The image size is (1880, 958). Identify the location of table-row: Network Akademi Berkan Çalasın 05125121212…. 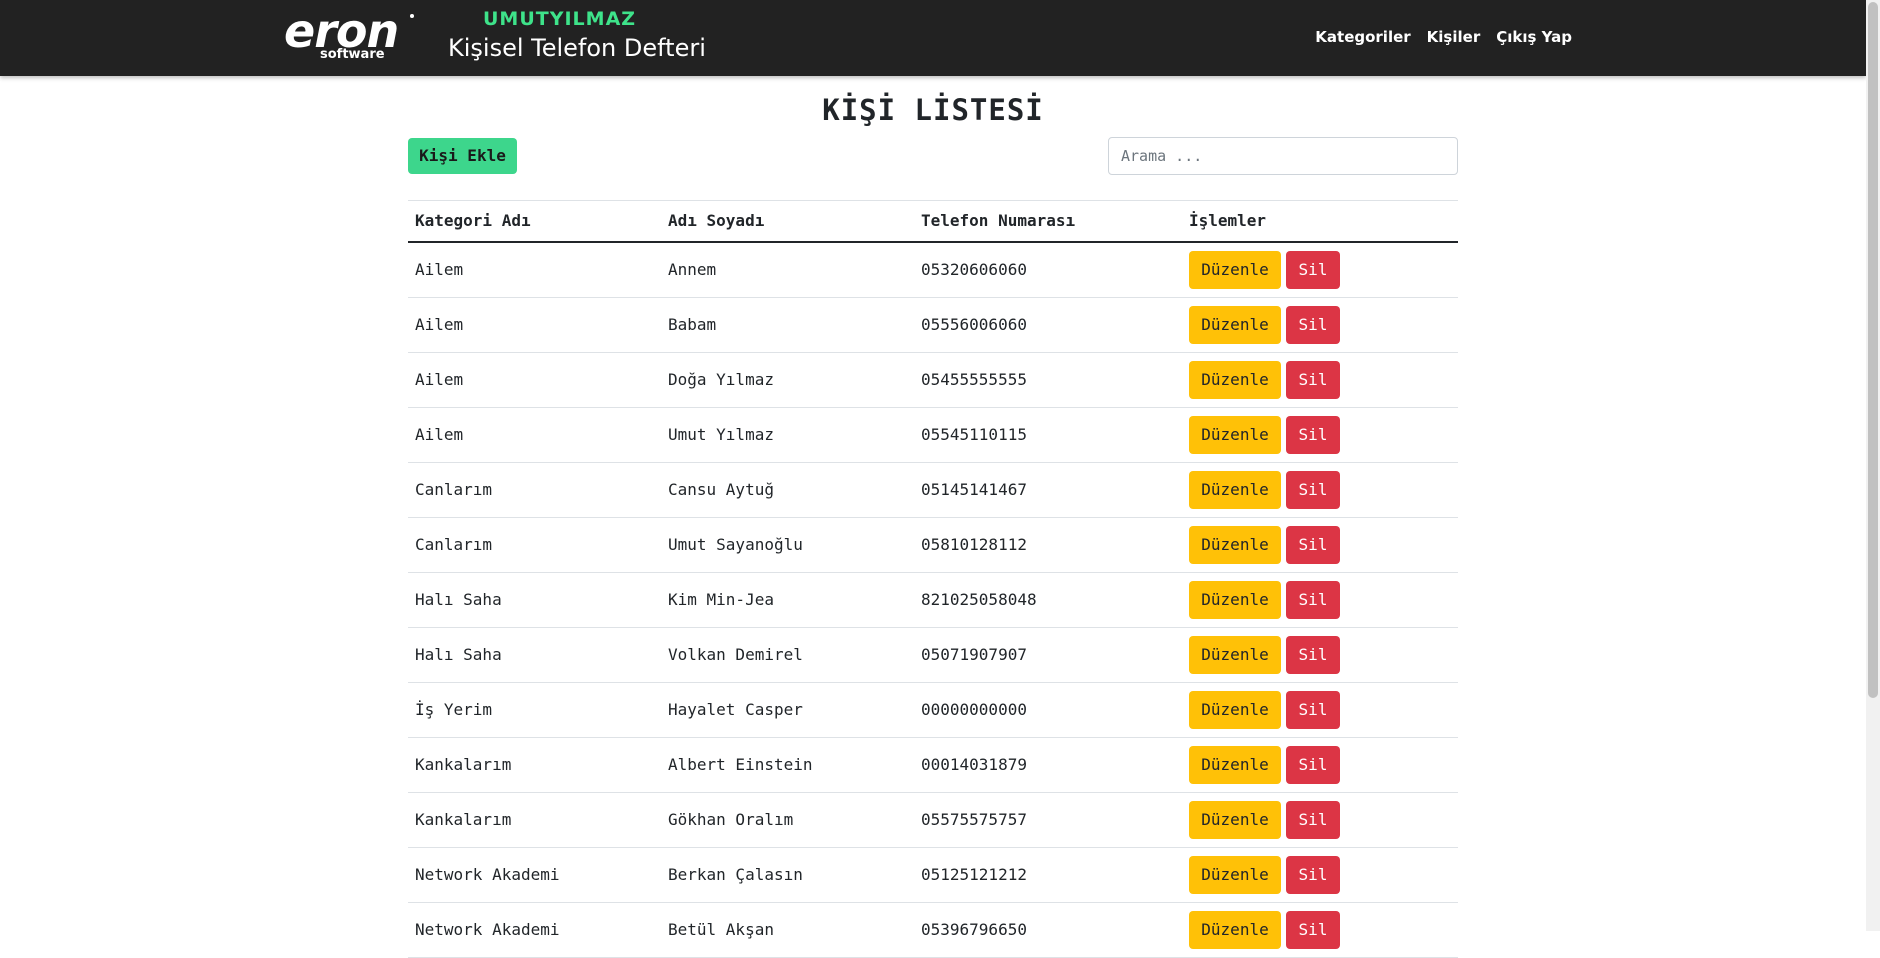
(933, 875).